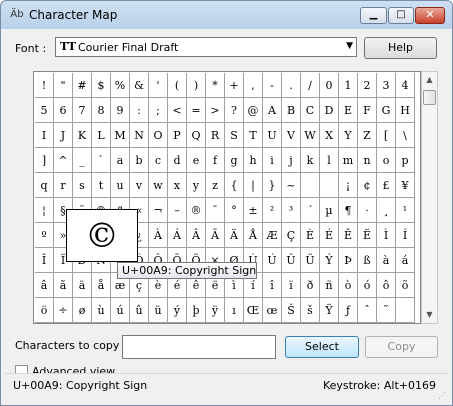 This screenshot has width=453, height=406. What do you see at coordinates (429, 315) in the screenshot?
I see `scroll-down-icon: ▼` at bounding box center [429, 315].